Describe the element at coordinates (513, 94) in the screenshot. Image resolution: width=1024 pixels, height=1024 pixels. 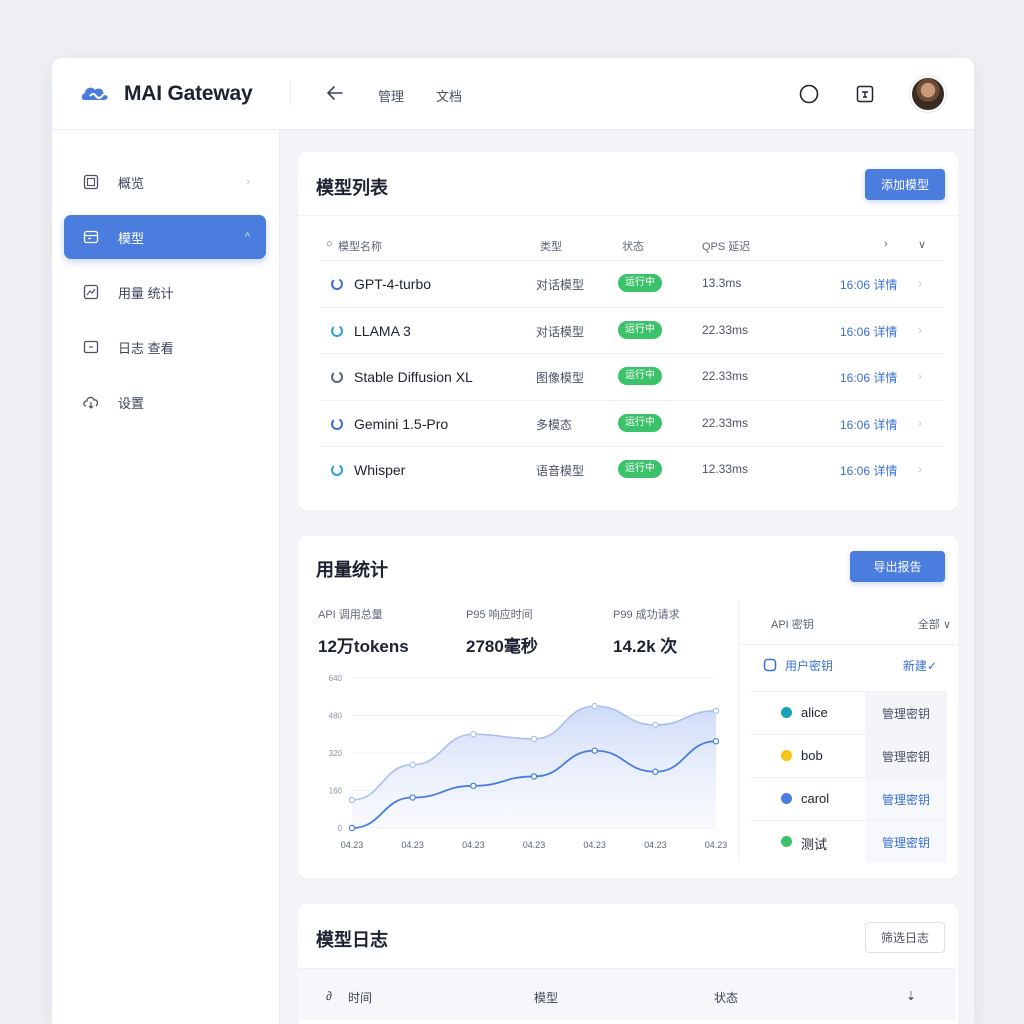
I see `top-bar: MAI Gateway 管理 文档` at that location.